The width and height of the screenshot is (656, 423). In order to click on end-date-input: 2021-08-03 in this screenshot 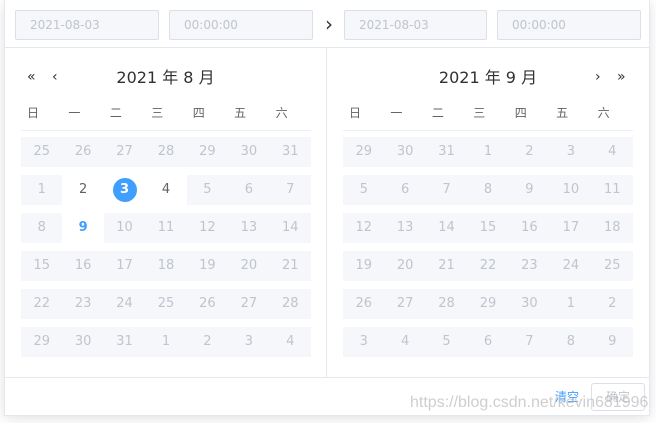, I will do `click(415, 25)`.